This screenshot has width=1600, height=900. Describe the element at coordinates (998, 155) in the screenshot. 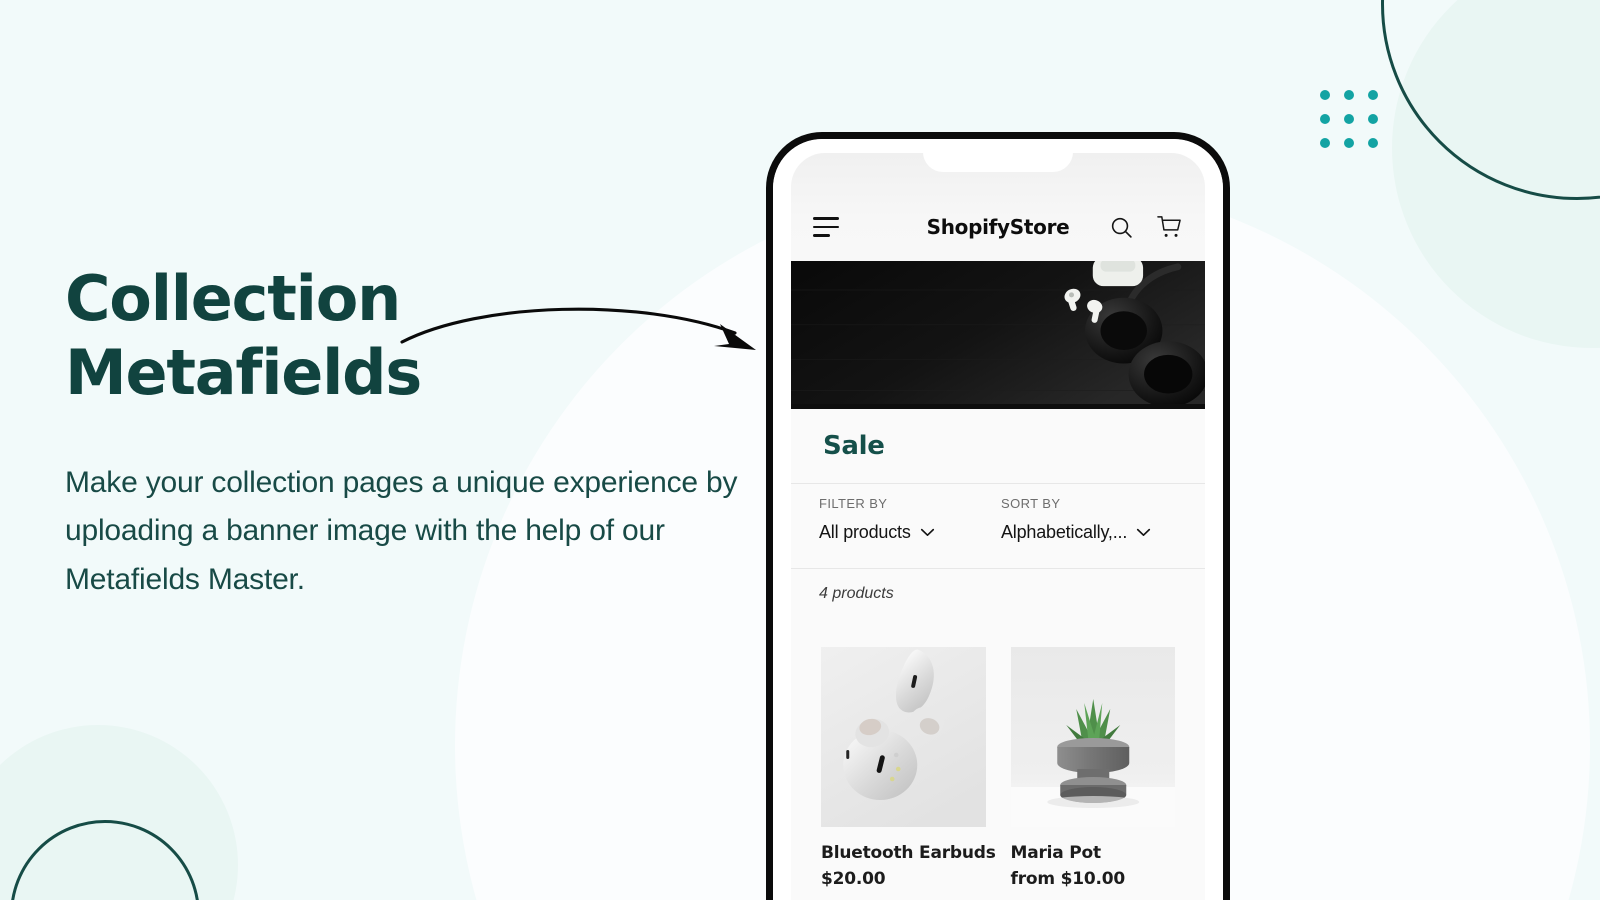

I see `phone-notch` at that location.